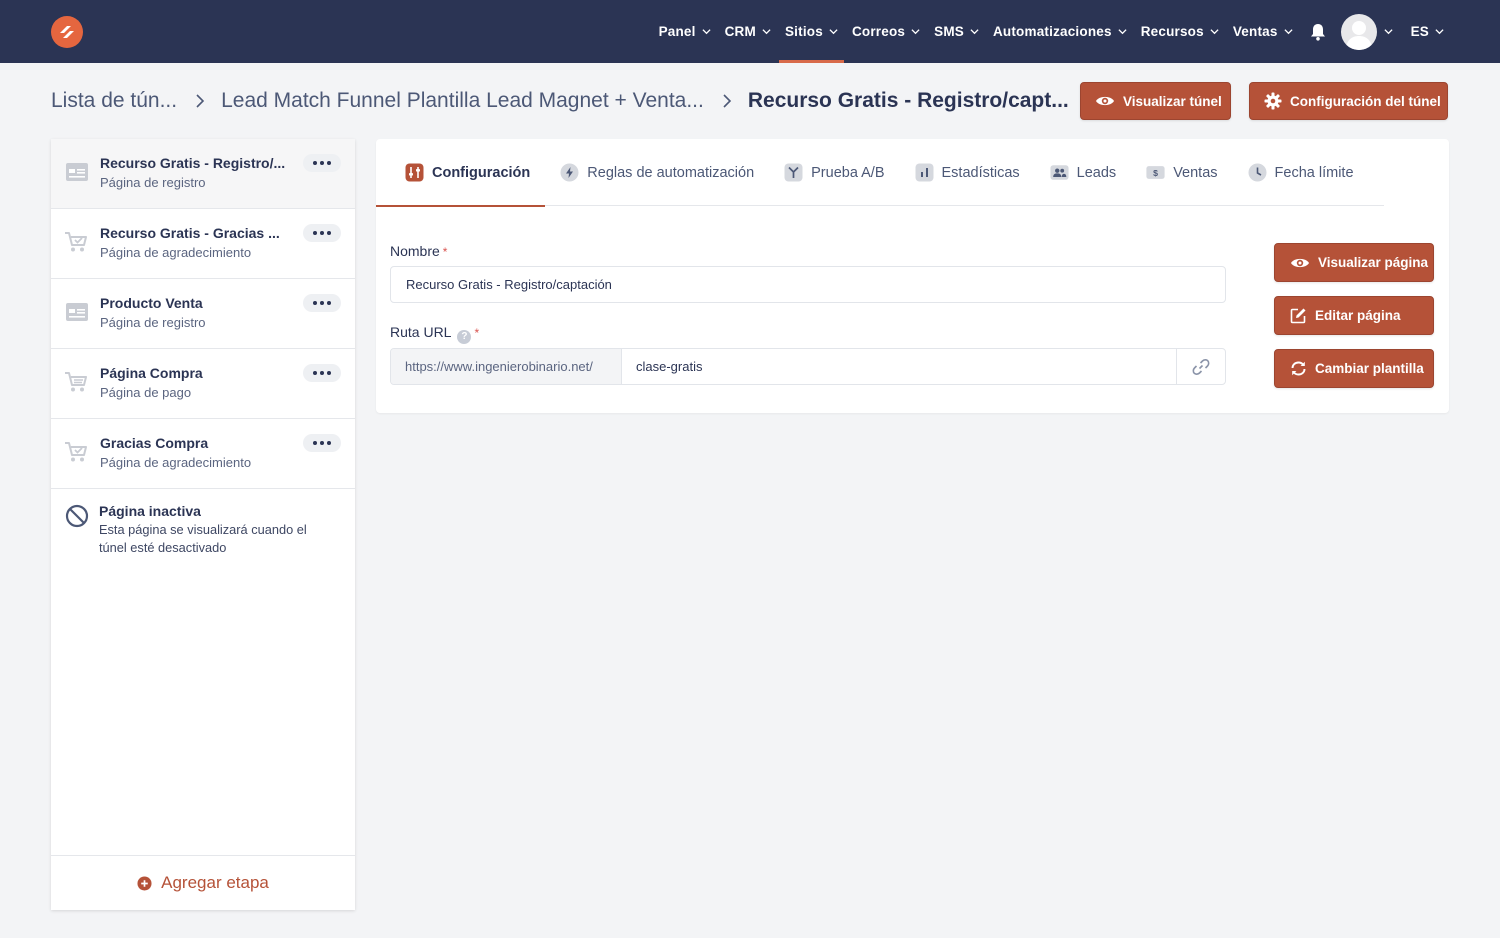 The height and width of the screenshot is (938, 1500). What do you see at coordinates (434, 334) in the screenshot?
I see `url-field-label: Ruta URL? *` at bounding box center [434, 334].